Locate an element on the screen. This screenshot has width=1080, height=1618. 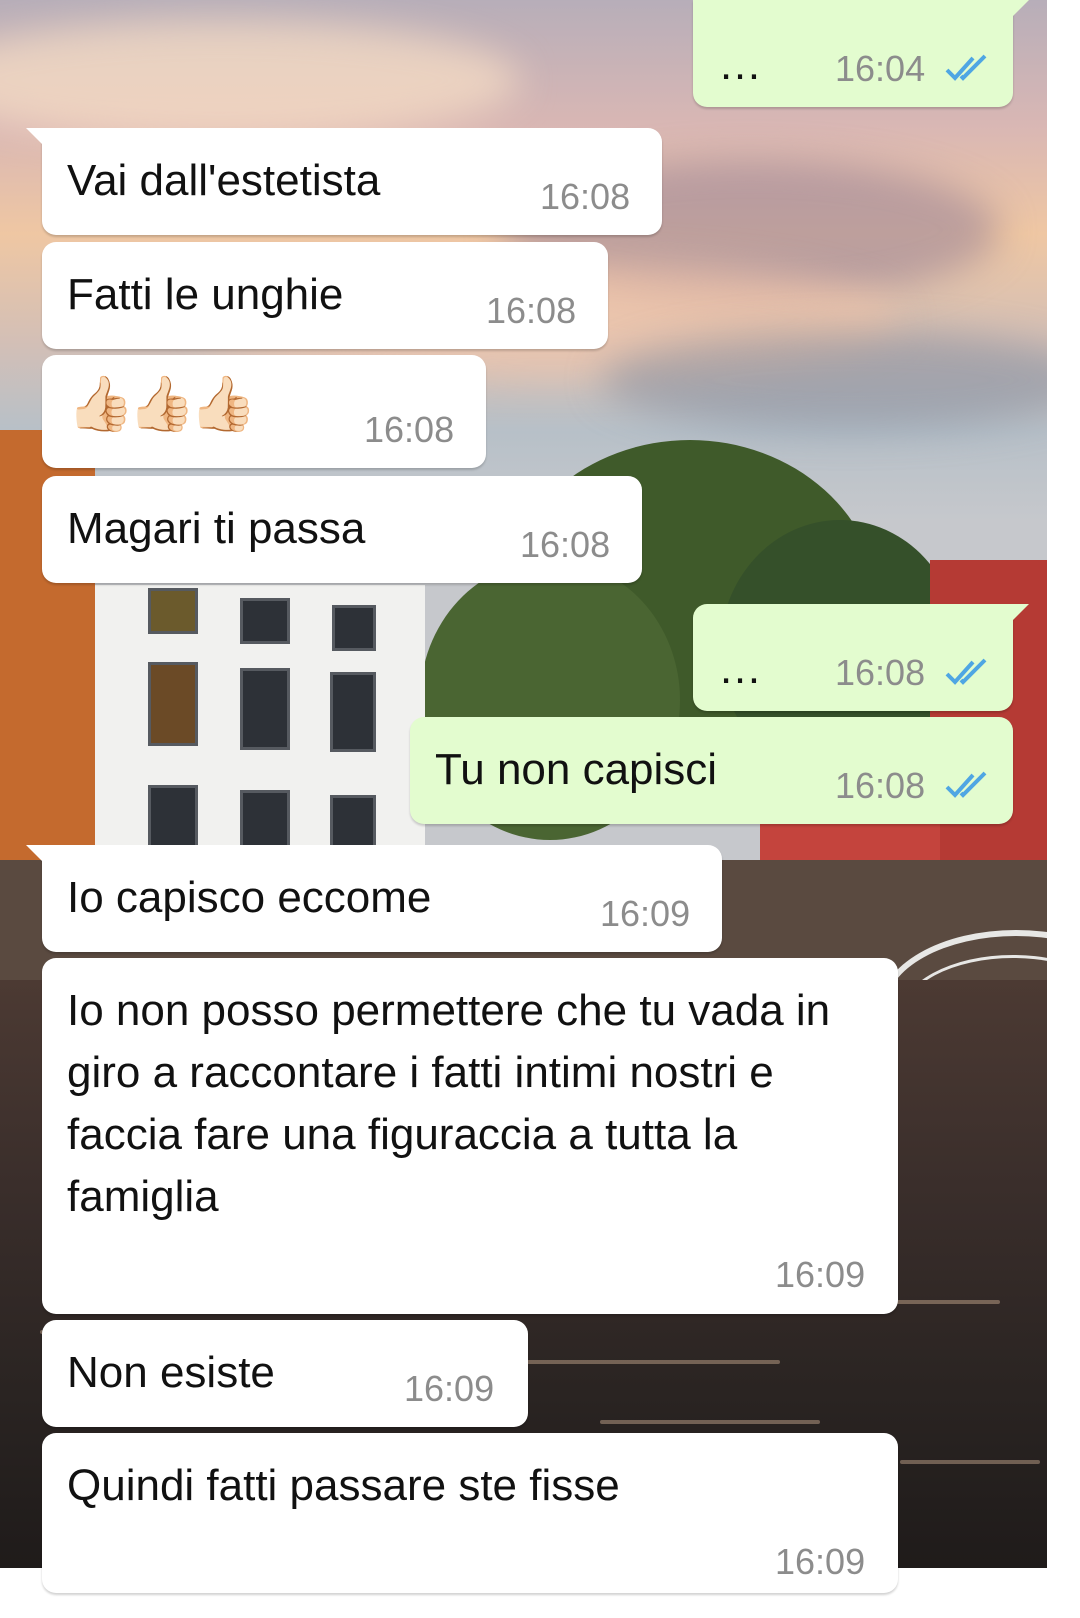
message-outgoing: … 16:04 is located at coordinates (861, 53).